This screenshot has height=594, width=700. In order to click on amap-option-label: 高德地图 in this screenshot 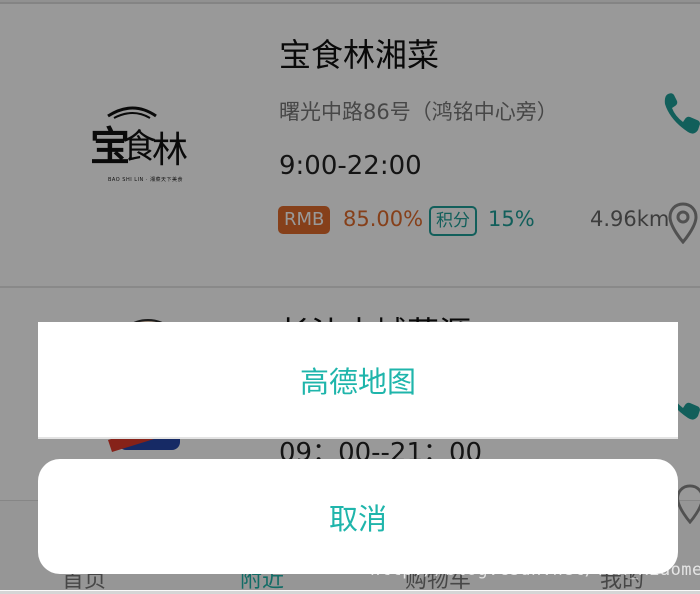, I will do `click(357, 381)`.